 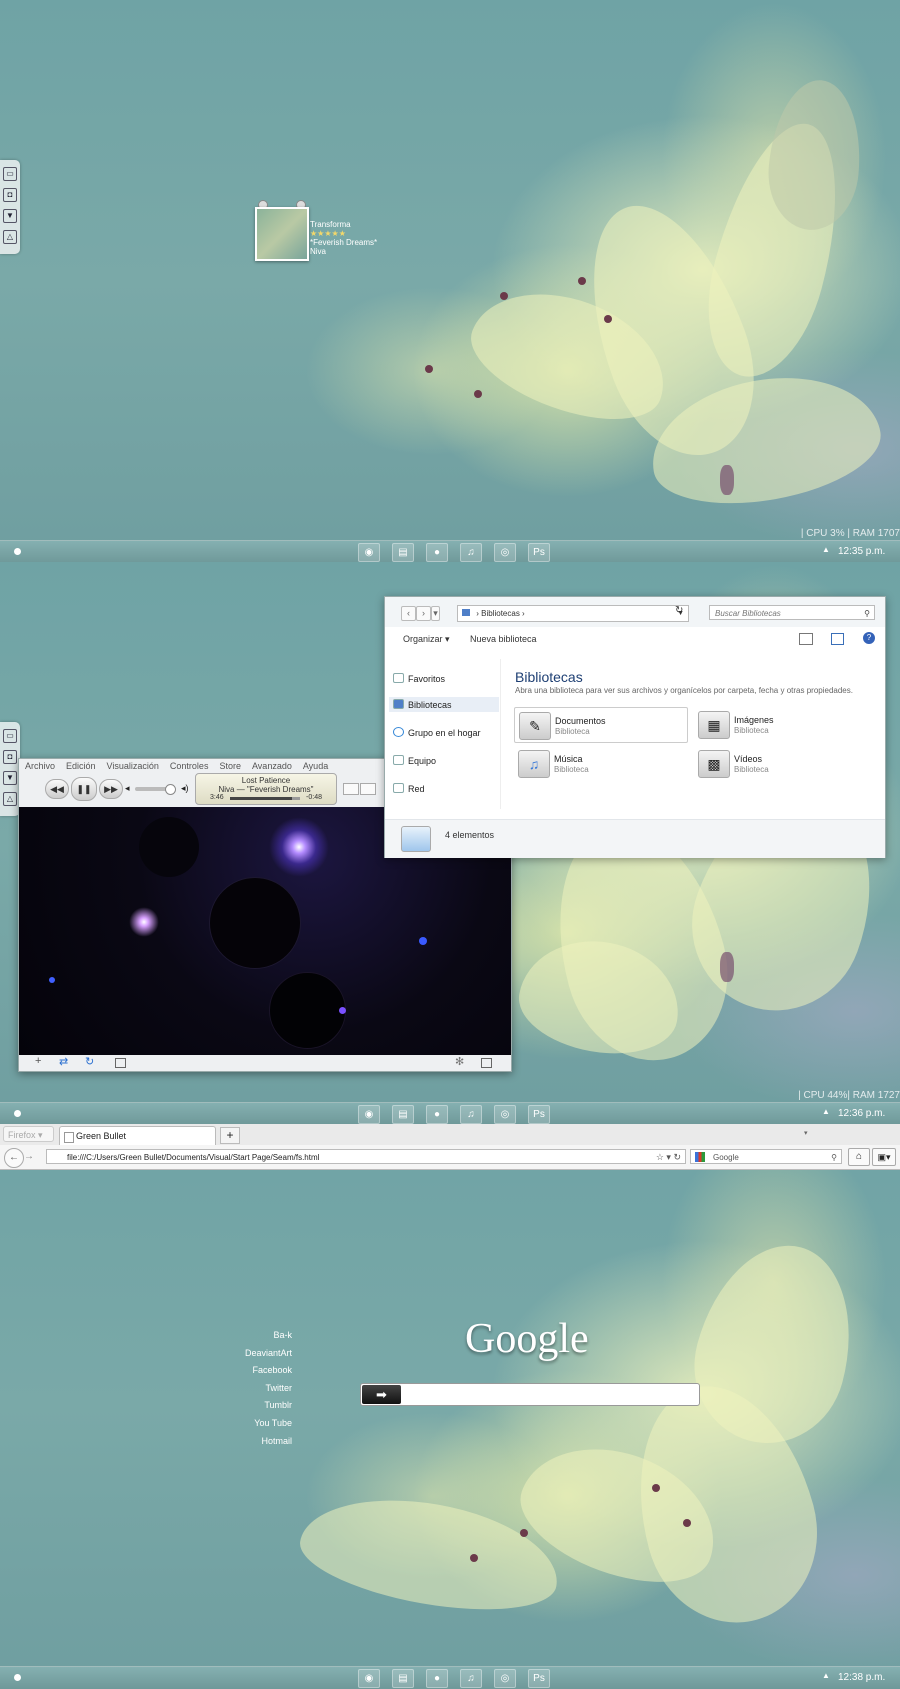 What do you see at coordinates (120, 1063) in the screenshot?
I see `eject-icon` at bounding box center [120, 1063].